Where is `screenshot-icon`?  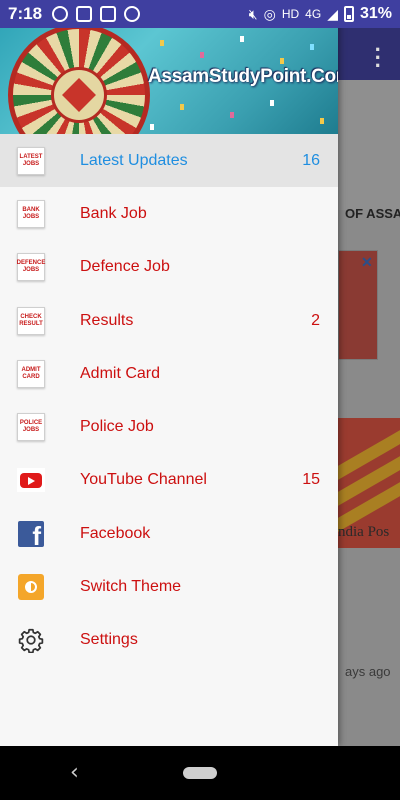 screenshot-icon is located at coordinates (84, 14).